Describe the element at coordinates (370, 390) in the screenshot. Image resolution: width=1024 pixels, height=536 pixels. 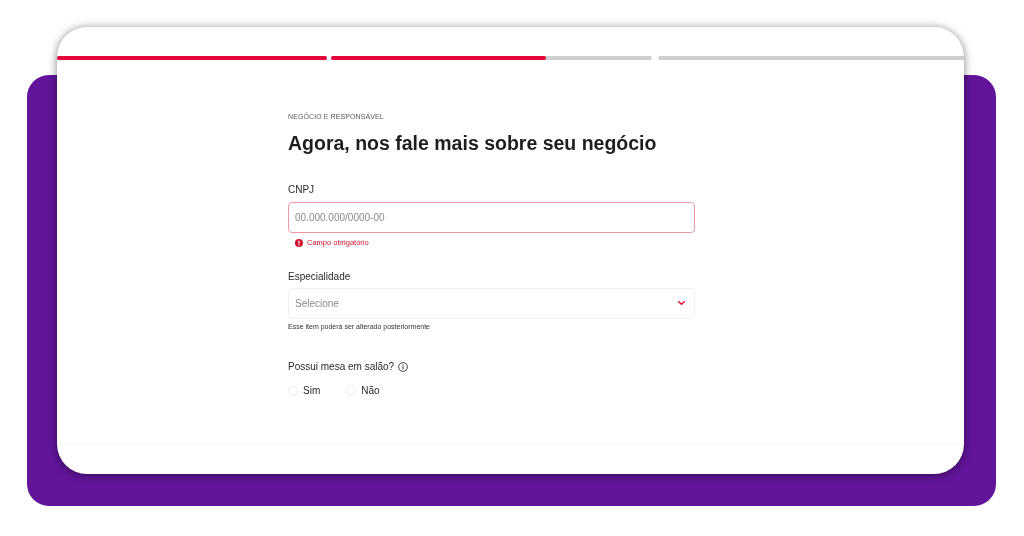
I see `radio-label: Não` at that location.